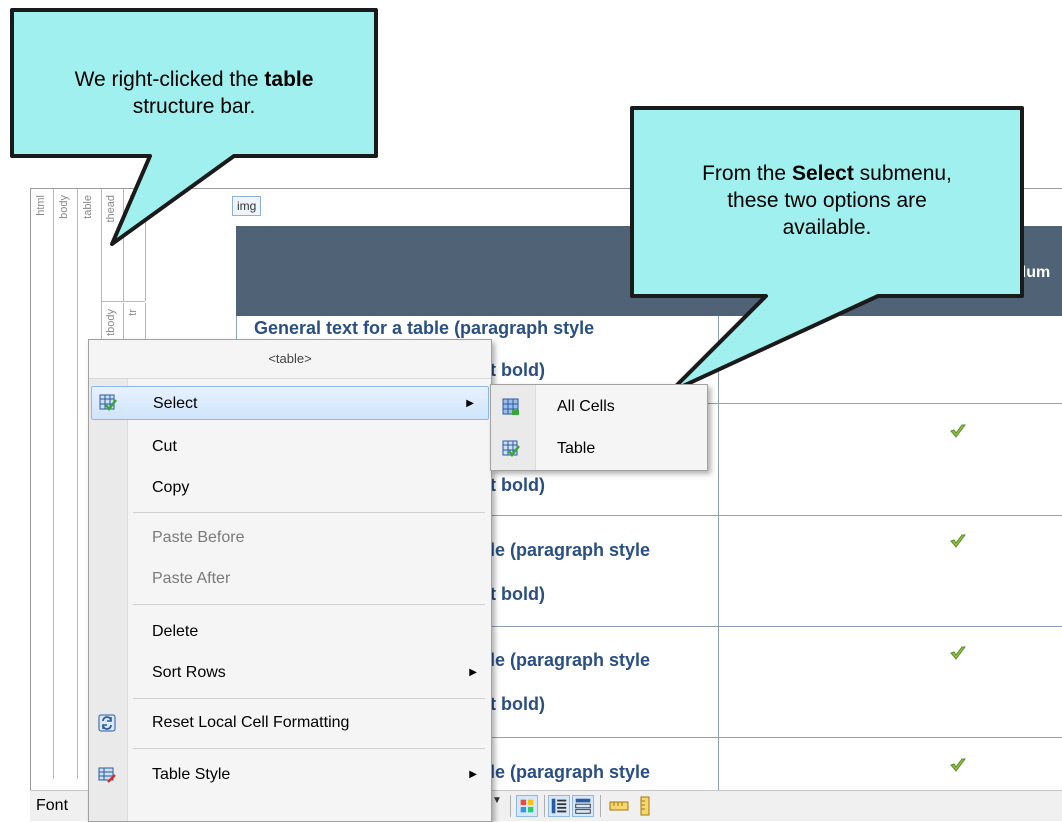 This screenshot has height=822, width=1062. I want to click on menu-item-sort-rows: Sort Rows ▶, so click(290, 673).